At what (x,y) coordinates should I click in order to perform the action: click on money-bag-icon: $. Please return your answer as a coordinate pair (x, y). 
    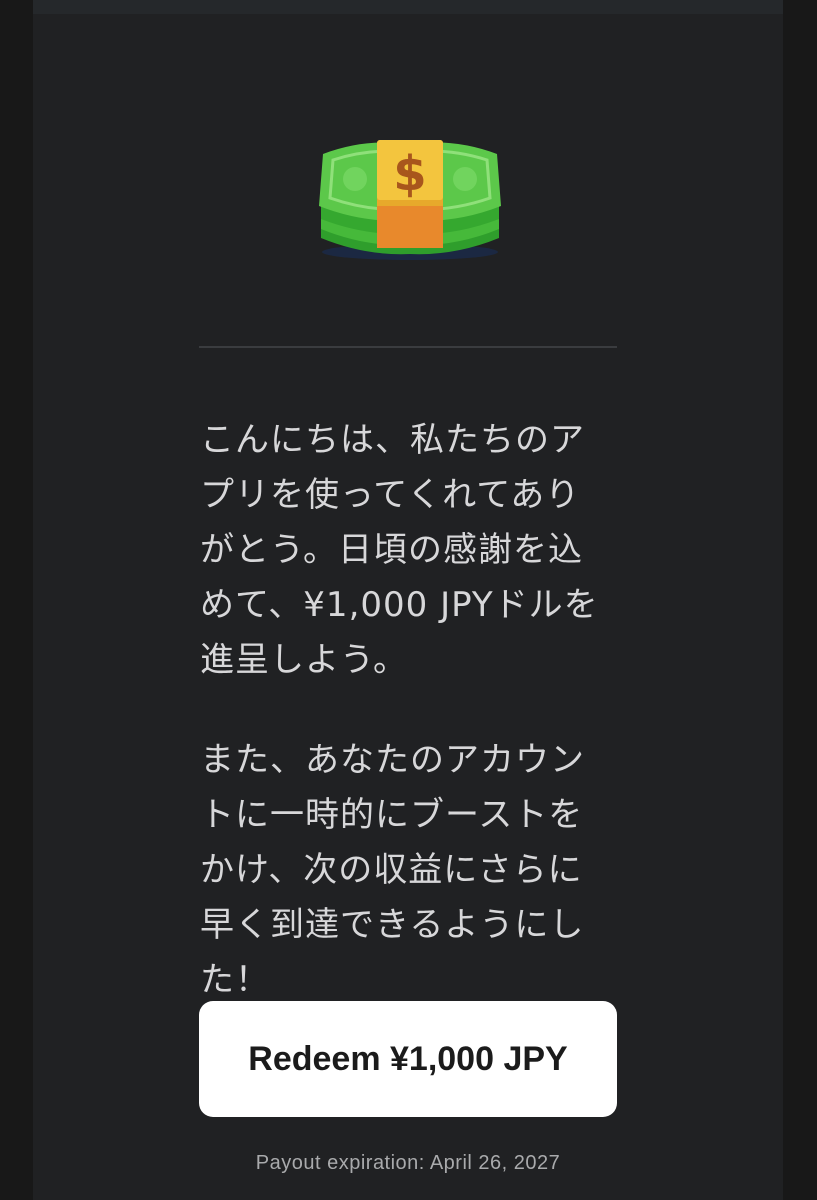
    Looking at the image, I should click on (410, 200).